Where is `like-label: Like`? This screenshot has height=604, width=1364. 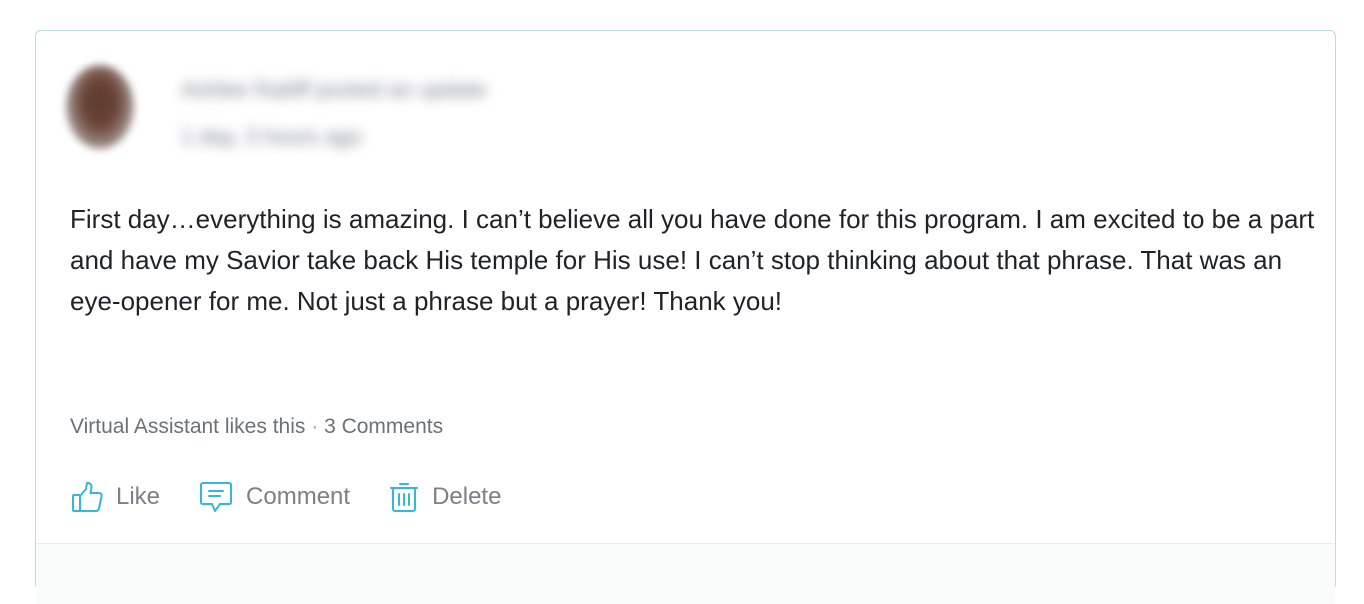
like-label: Like is located at coordinates (138, 496).